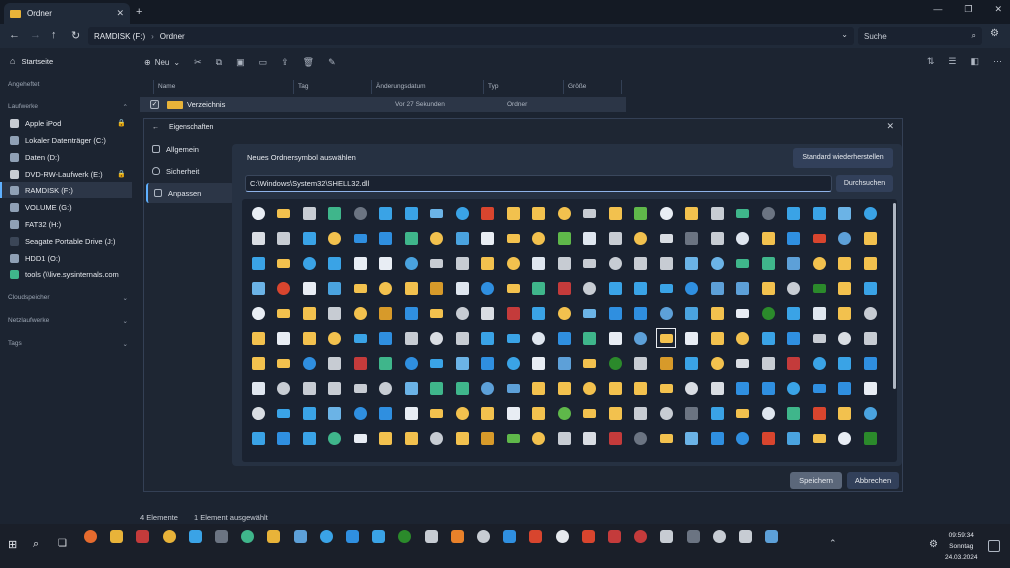  What do you see at coordinates (66, 274) in the screenshot?
I see `sidebar-item-drive: tools (\\live.sysinternals.com` at bounding box center [66, 274].